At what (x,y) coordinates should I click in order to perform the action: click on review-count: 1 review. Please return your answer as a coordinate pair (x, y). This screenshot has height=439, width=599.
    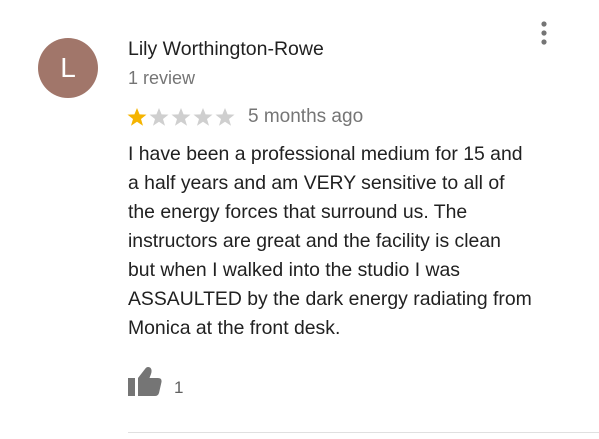
    Looking at the image, I should click on (161, 78).